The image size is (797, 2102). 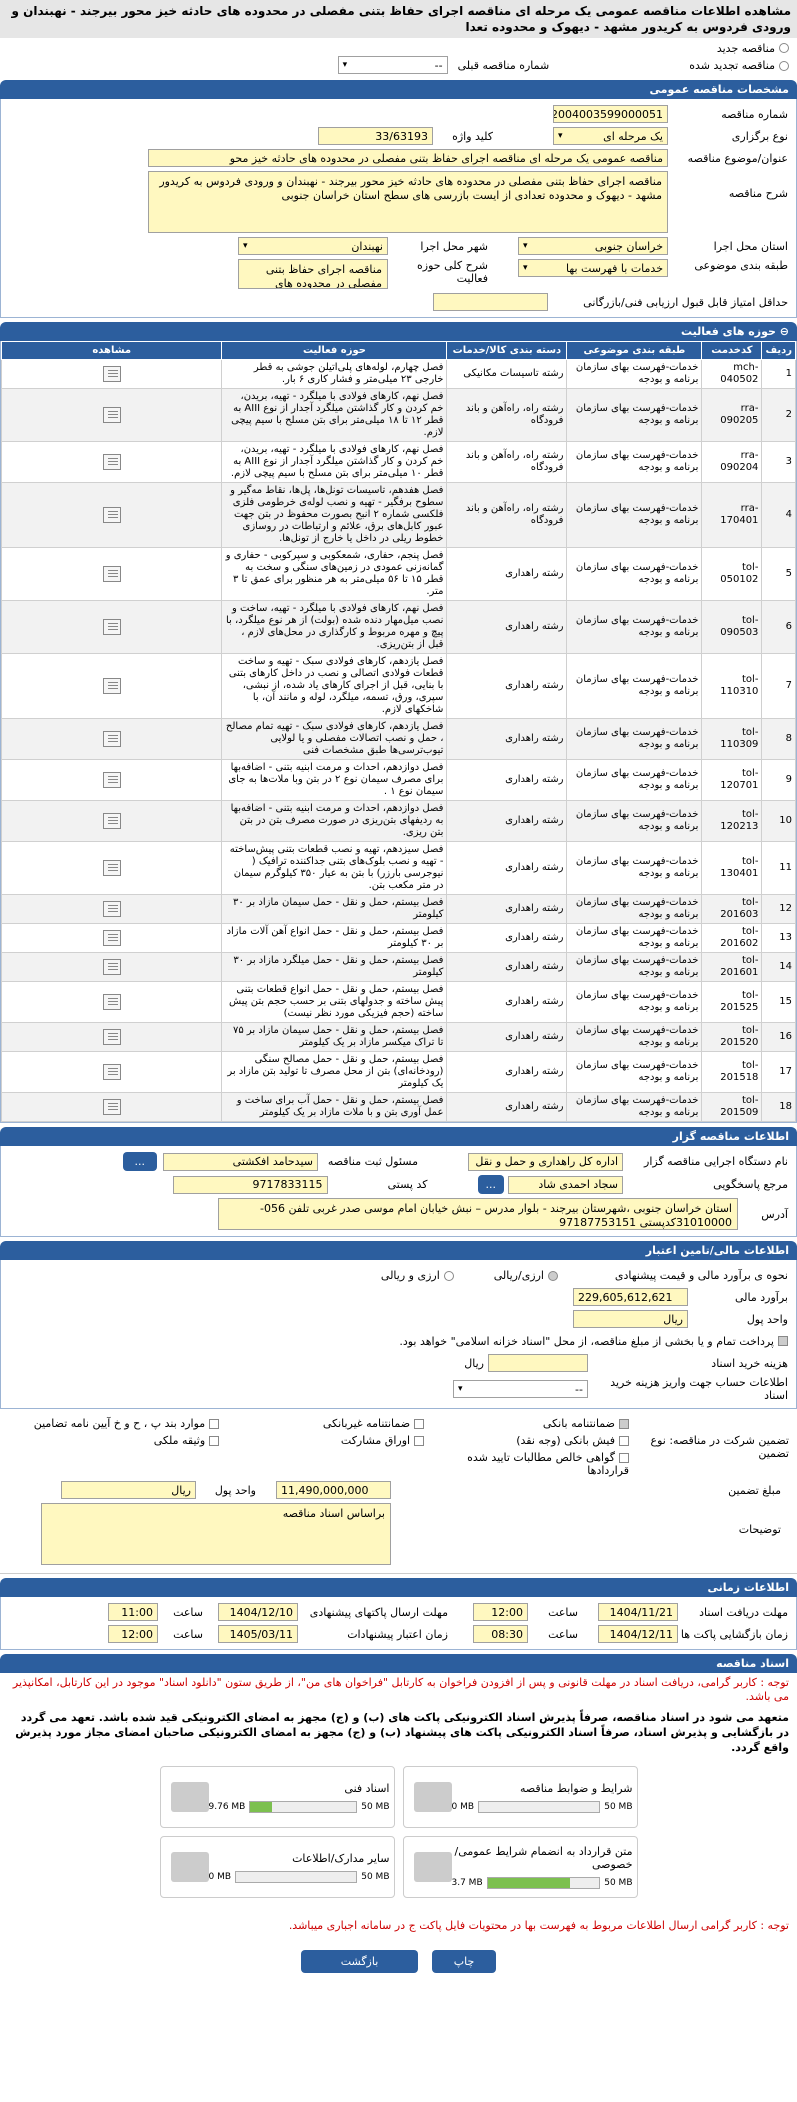 I want to click on file-max: 50 MB, so click(x=375, y=1806).